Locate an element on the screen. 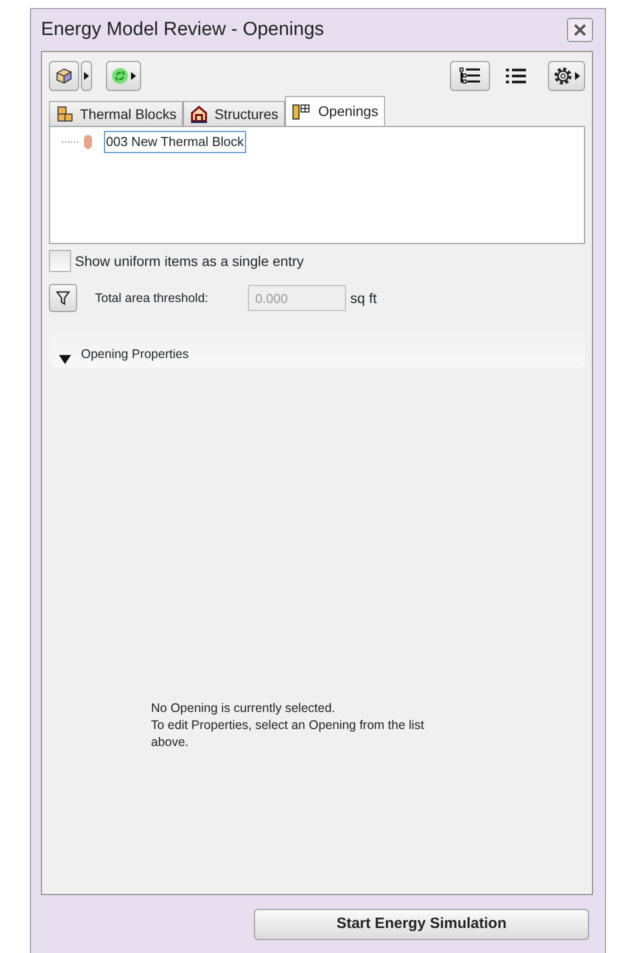 This screenshot has height=953, width=620. threshold-label: Total area threshold: is located at coordinates (151, 298).